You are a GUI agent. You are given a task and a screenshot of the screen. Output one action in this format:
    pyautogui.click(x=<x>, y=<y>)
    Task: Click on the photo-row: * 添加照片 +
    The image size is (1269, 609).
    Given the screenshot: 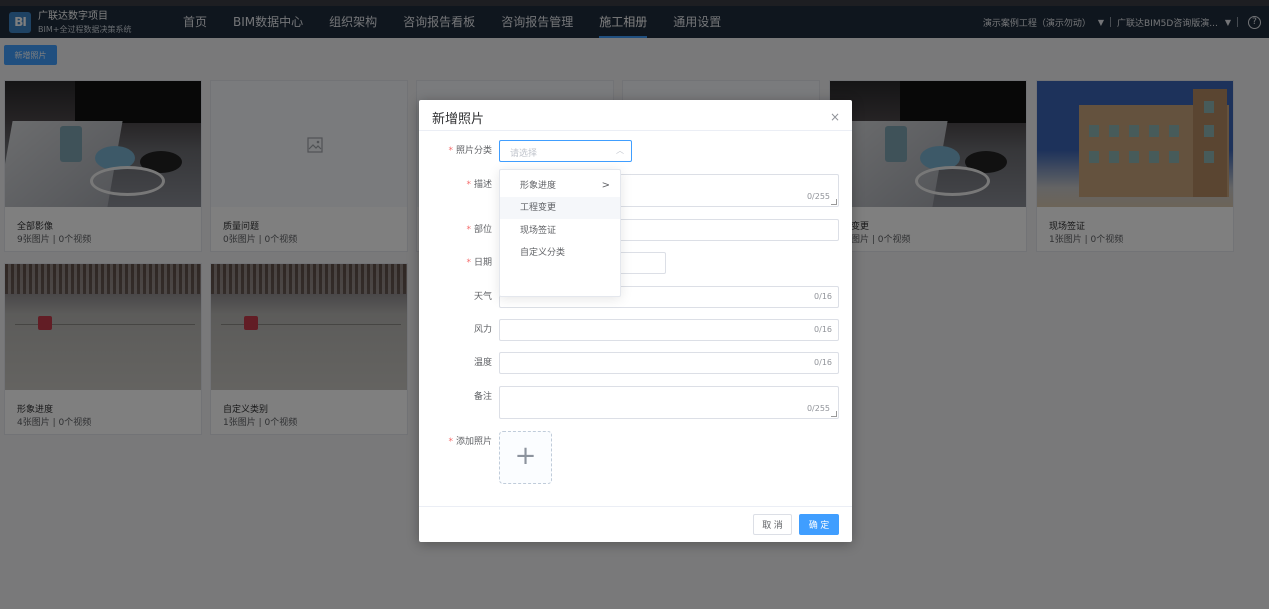 What is the action you would take?
    pyautogui.click(x=635, y=457)
    